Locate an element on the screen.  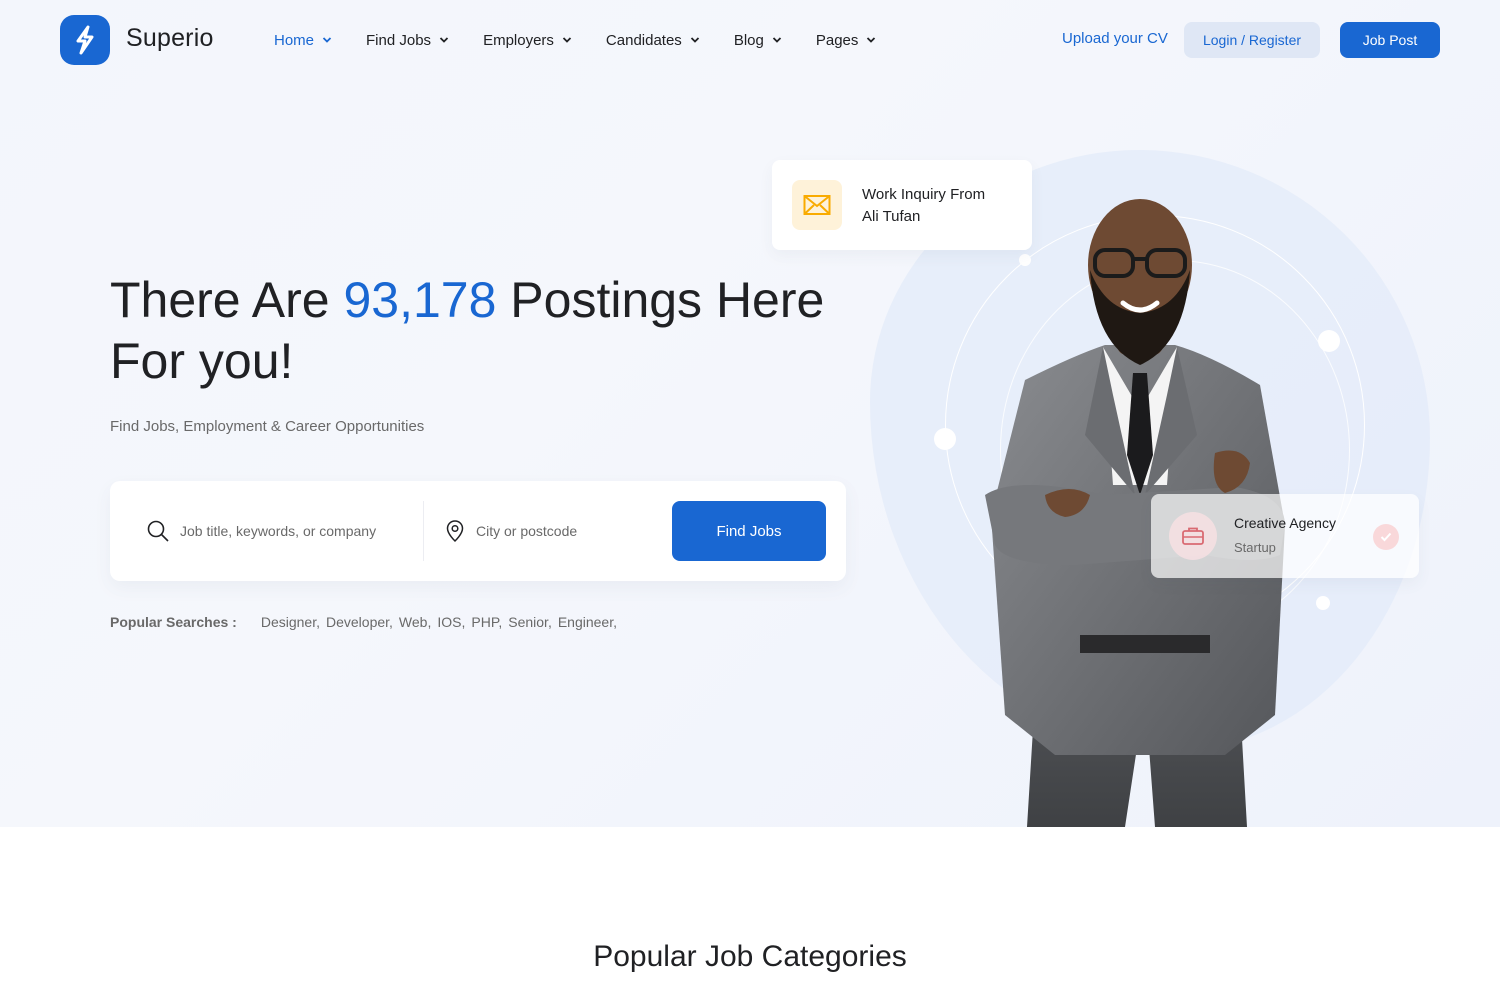
popular-search-tag: Engineer, is located at coordinates (587, 622).